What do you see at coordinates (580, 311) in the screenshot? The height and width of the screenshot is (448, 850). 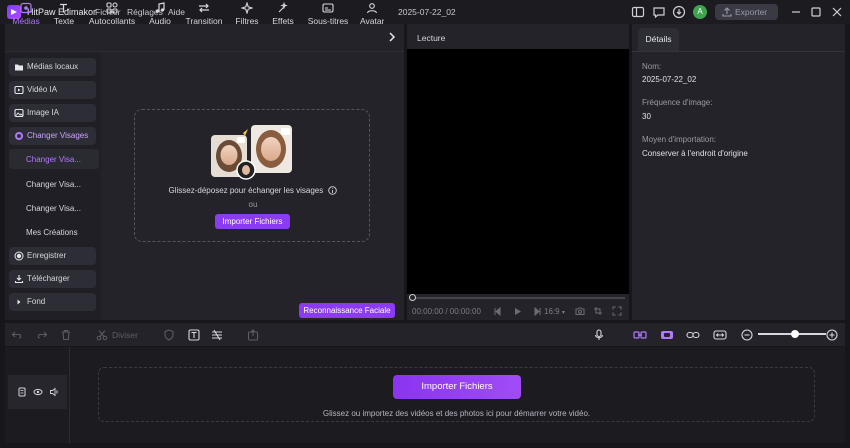 I see `snapshot-icon` at bounding box center [580, 311].